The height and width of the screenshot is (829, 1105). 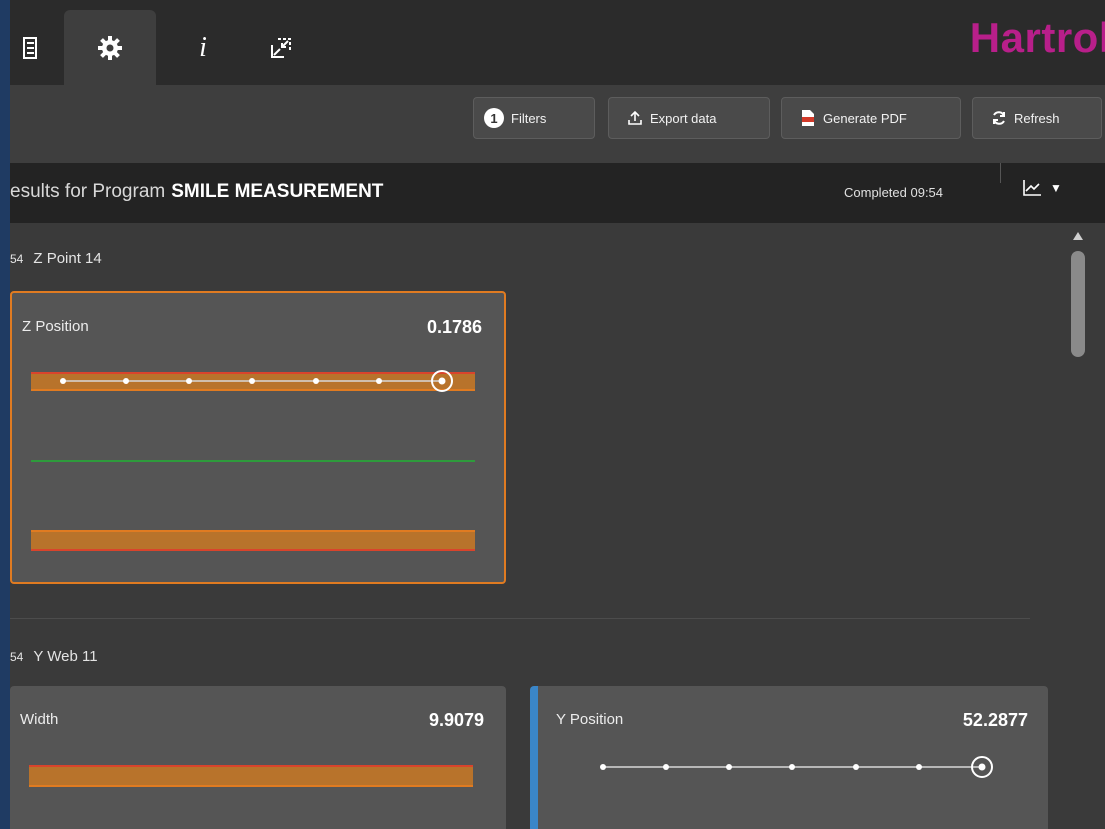 I want to click on results-title: esults for Program SMILE MEASUREMENT, so click(x=196, y=192).